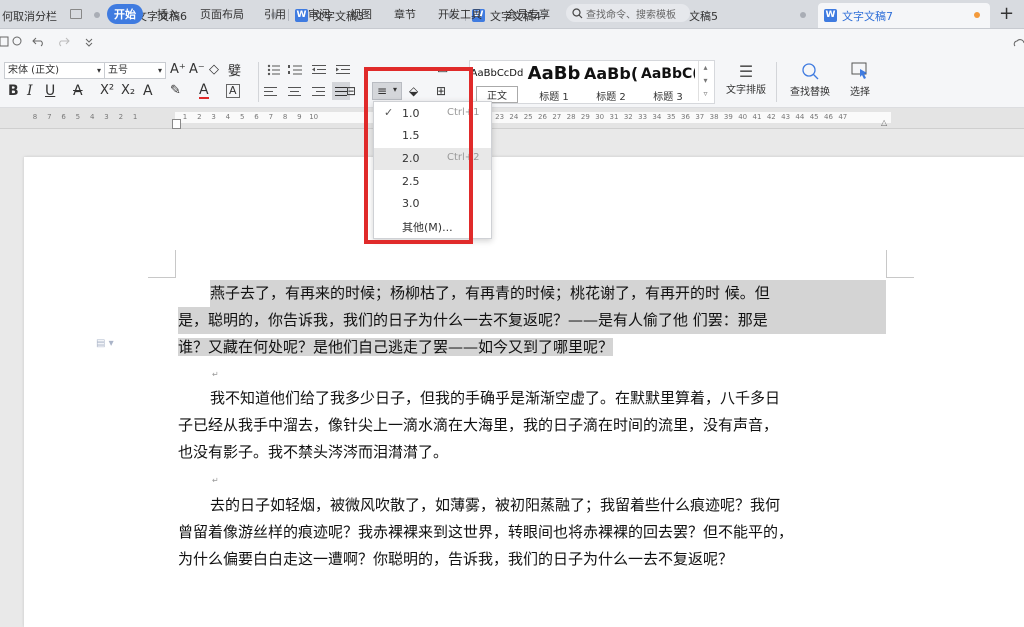  What do you see at coordinates (497, 82) in the screenshot?
I see `style-normal: AaBbCcDd 正文` at bounding box center [497, 82].